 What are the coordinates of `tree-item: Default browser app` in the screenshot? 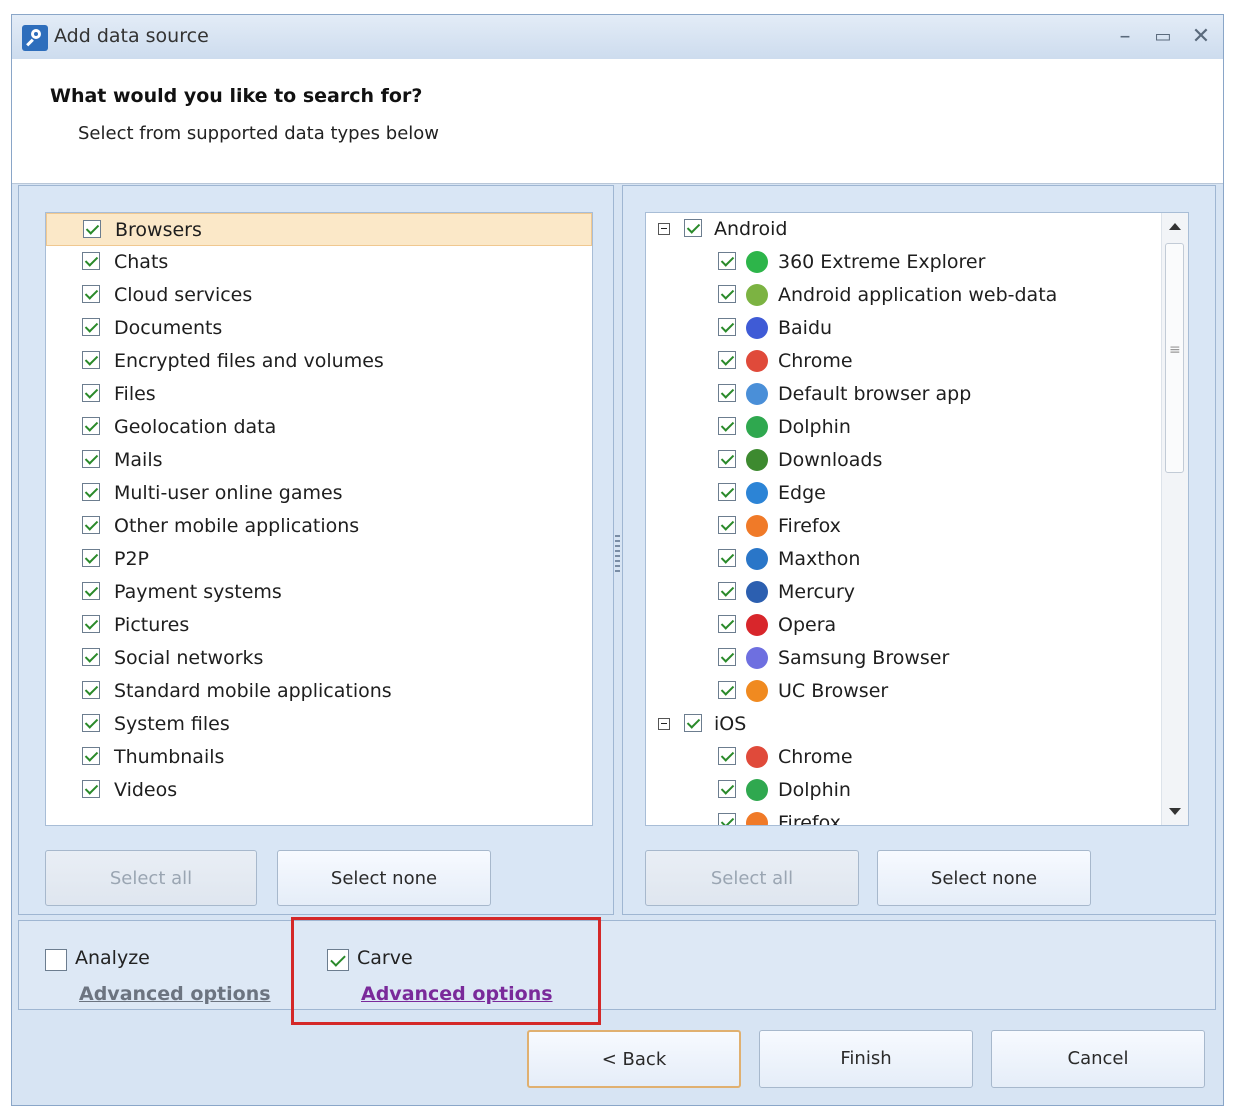 It's located at (904, 394).